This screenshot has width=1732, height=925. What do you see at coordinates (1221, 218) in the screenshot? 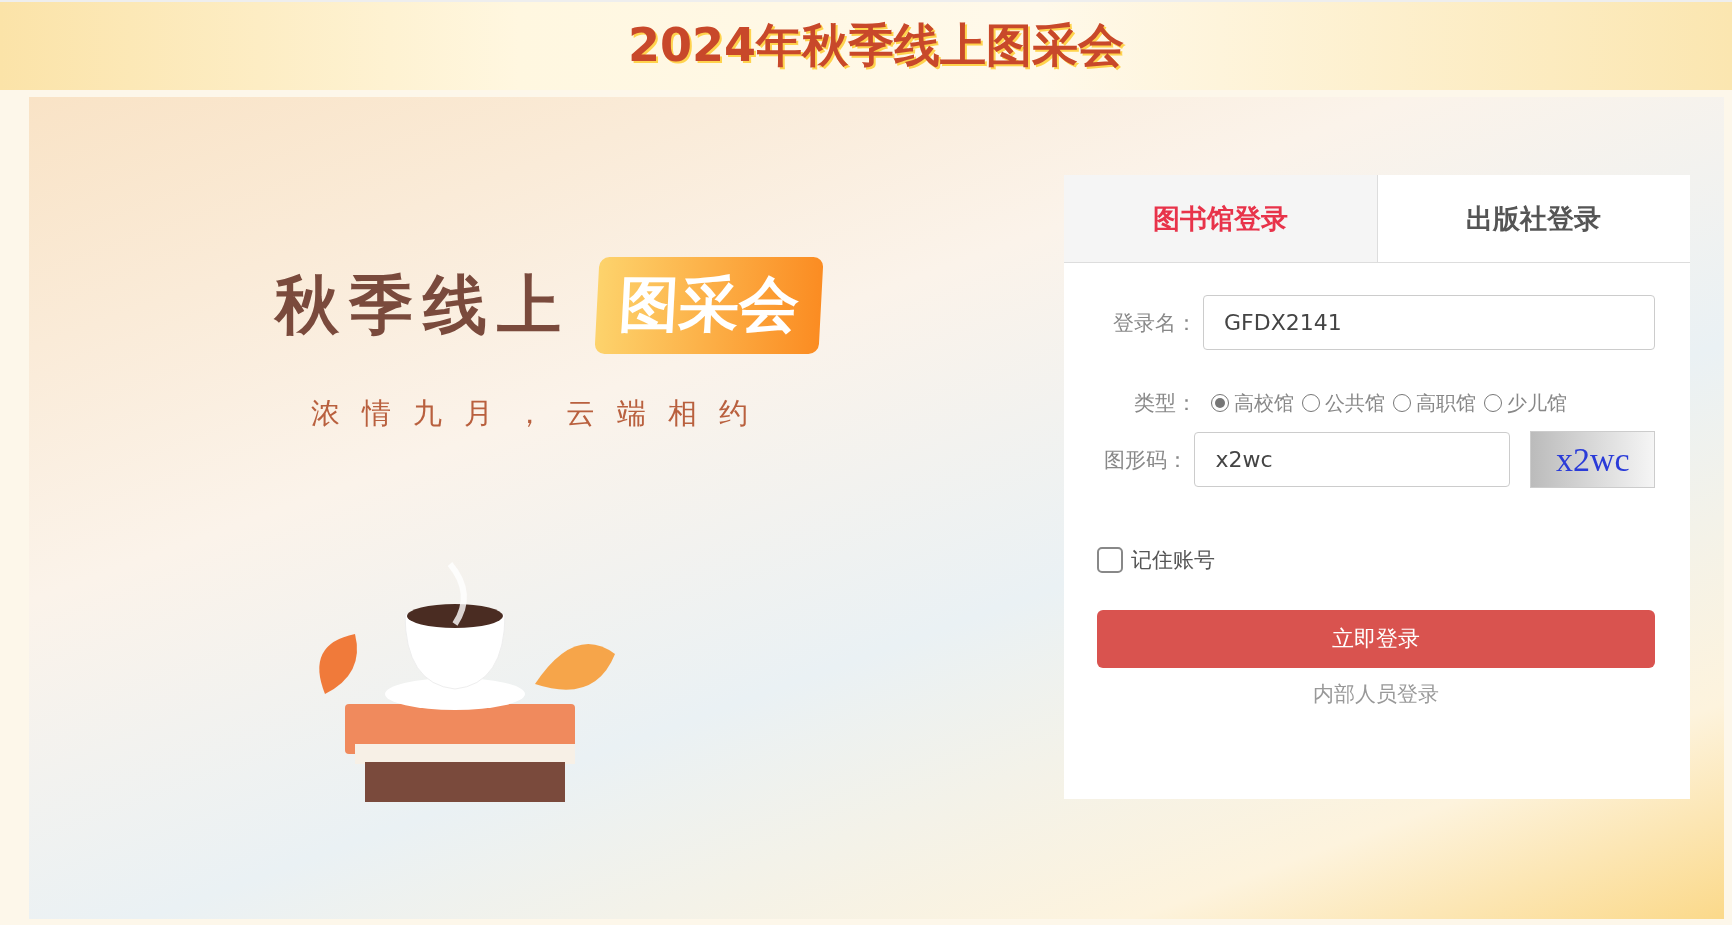
I see `login-tab: 图书馆登录` at bounding box center [1221, 218].